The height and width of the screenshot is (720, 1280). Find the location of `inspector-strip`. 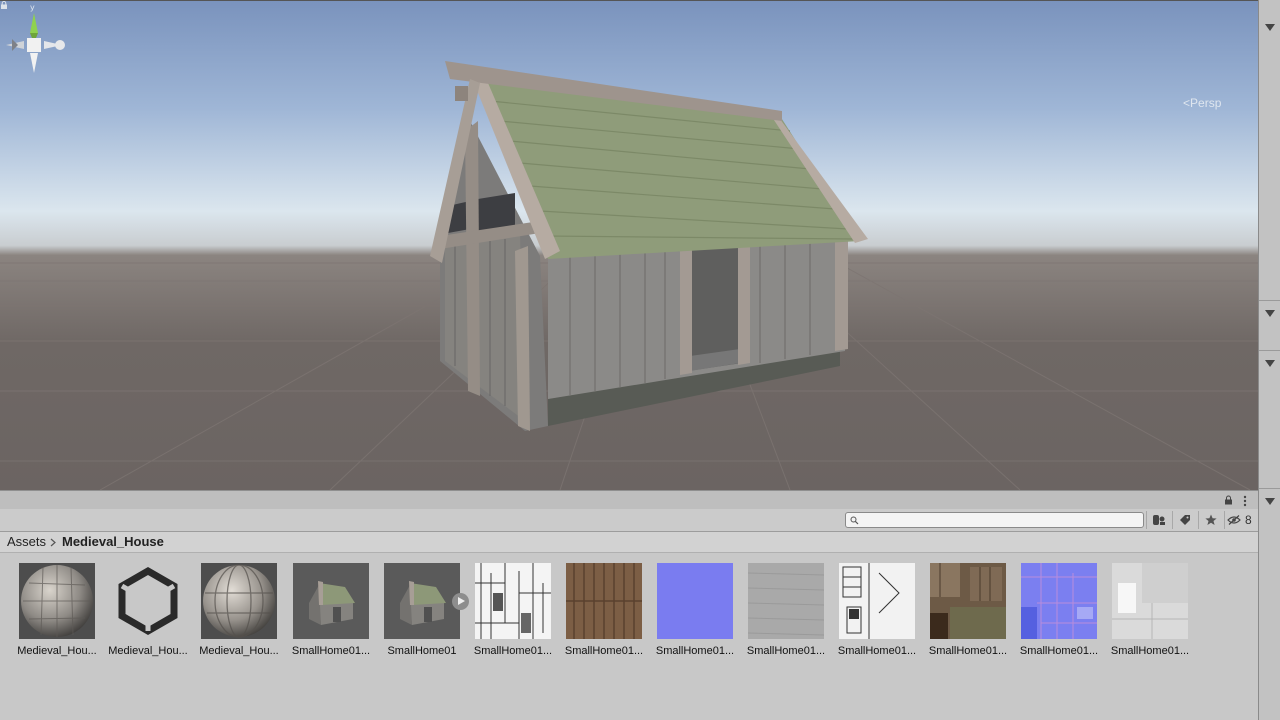

inspector-strip is located at coordinates (1269, 360).